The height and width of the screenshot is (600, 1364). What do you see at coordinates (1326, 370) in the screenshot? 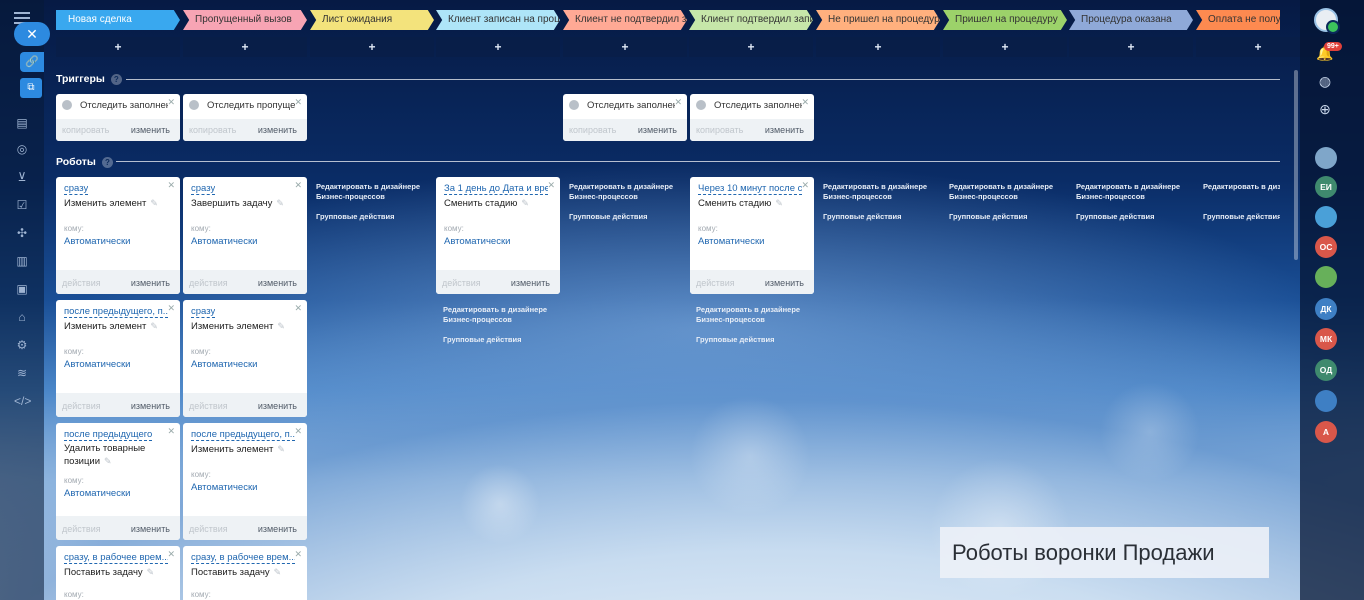
I see `avatar: ОД` at bounding box center [1326, 370].